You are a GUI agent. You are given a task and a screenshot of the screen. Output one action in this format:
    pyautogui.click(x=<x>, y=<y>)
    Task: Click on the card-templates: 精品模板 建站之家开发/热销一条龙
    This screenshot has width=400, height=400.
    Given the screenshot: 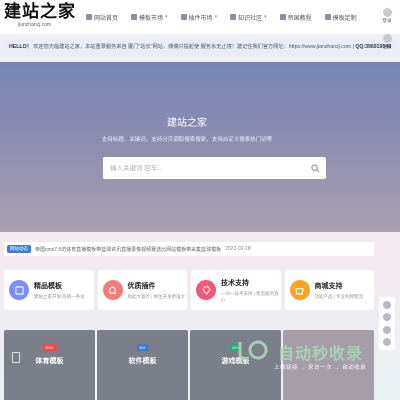 What is the action you would take?
    pyautogui.click(x=49, y=290)
    